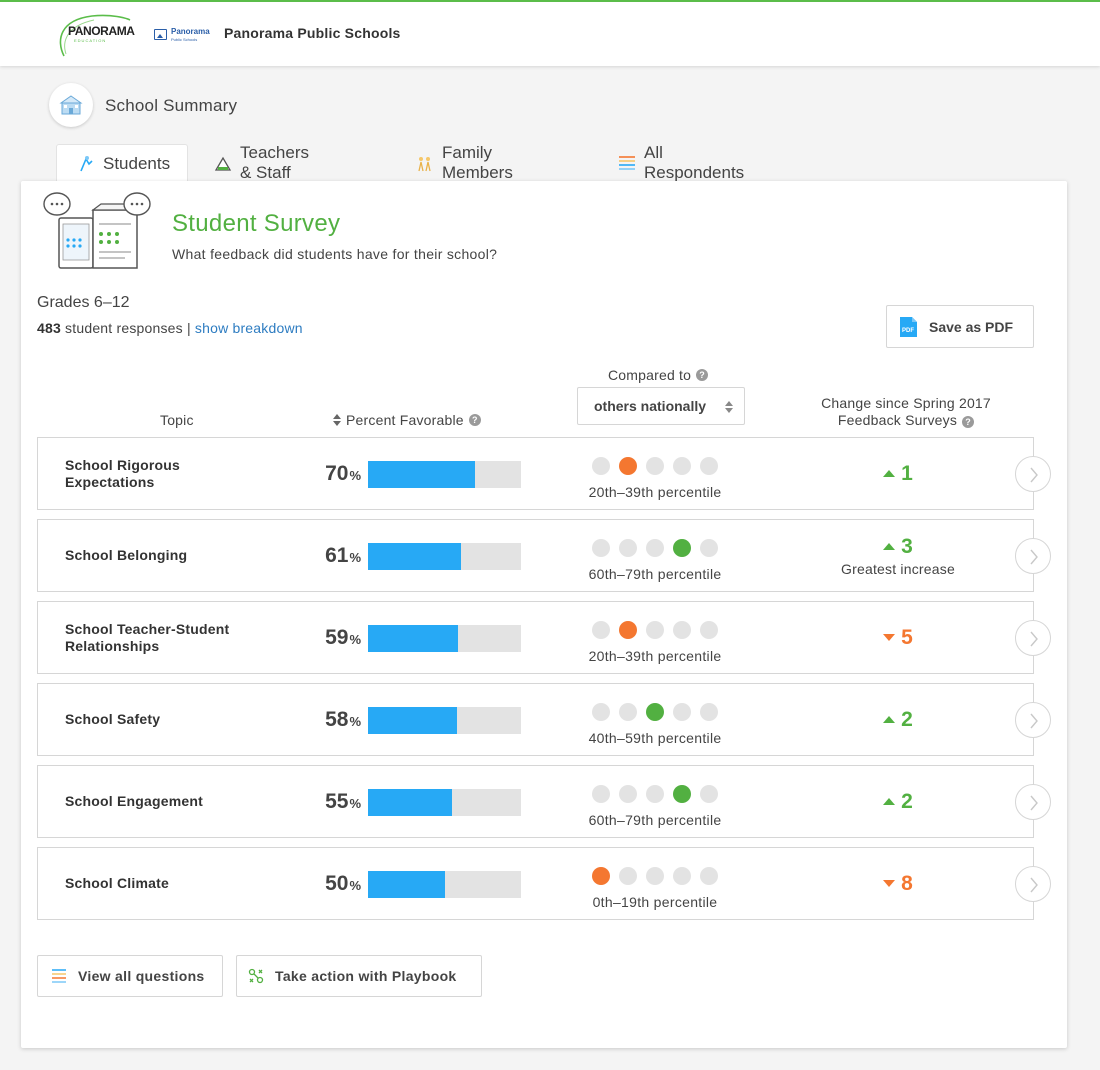  What do you see at coordinates (464, 162) in the screenshot?
I see `tab-family-members: Family Members` at bounding box center [464, 162].